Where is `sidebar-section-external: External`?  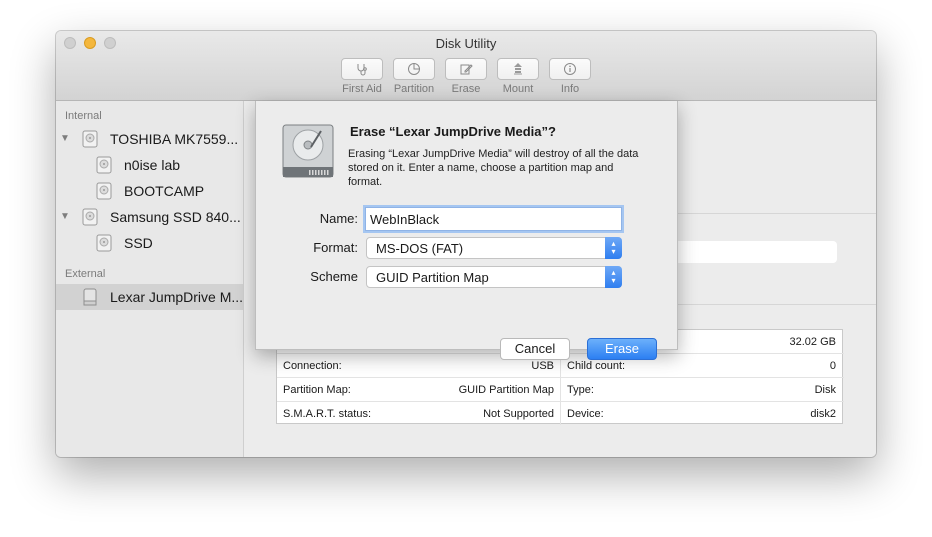 sidebar-section-external: External is located at coordinates (85, 274).